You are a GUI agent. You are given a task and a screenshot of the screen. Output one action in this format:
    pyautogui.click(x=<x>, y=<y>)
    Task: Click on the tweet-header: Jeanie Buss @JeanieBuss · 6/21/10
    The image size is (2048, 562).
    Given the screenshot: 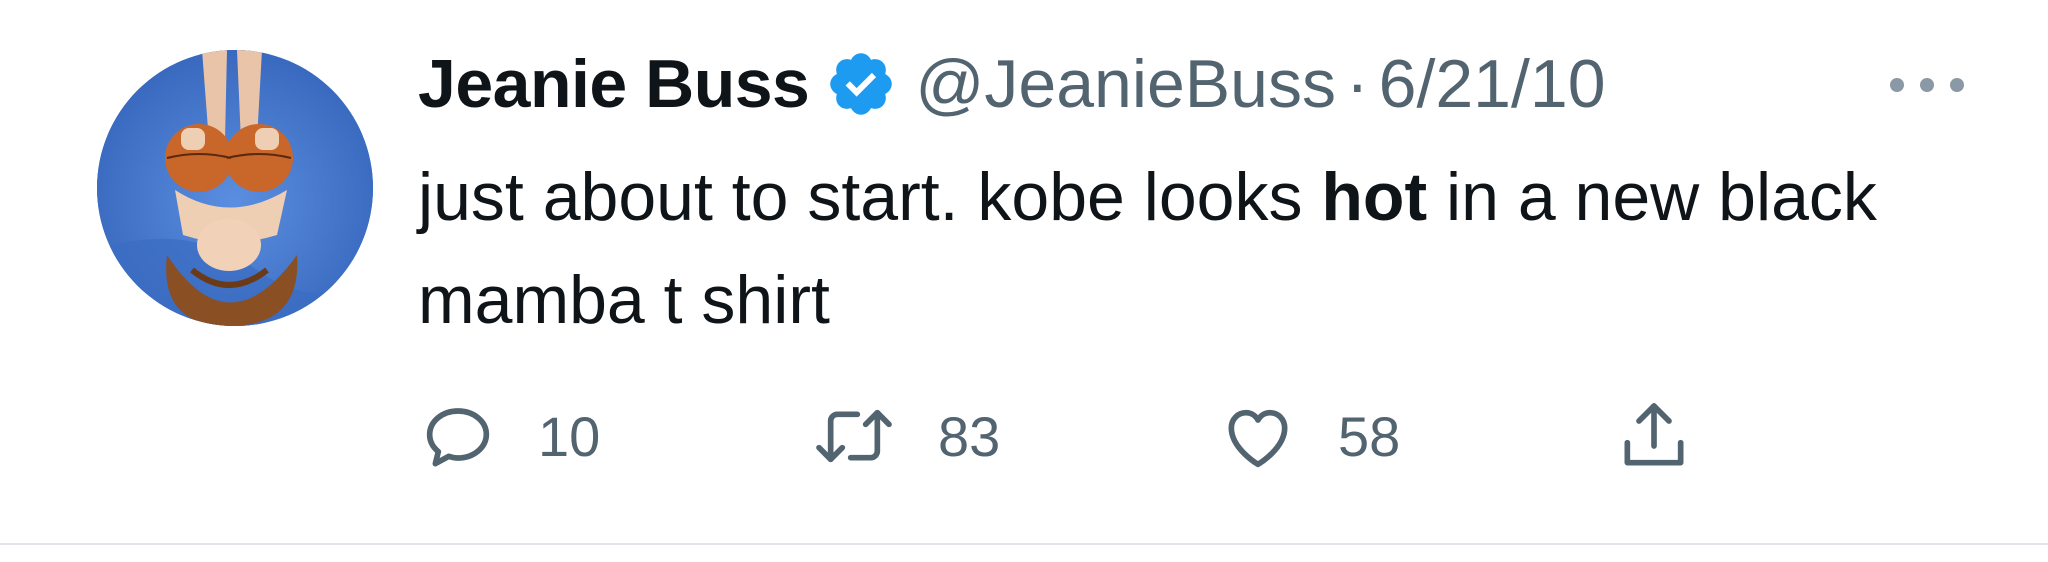 What is the action you would take?
    pyautogui.click(x=1012, y=84)
    